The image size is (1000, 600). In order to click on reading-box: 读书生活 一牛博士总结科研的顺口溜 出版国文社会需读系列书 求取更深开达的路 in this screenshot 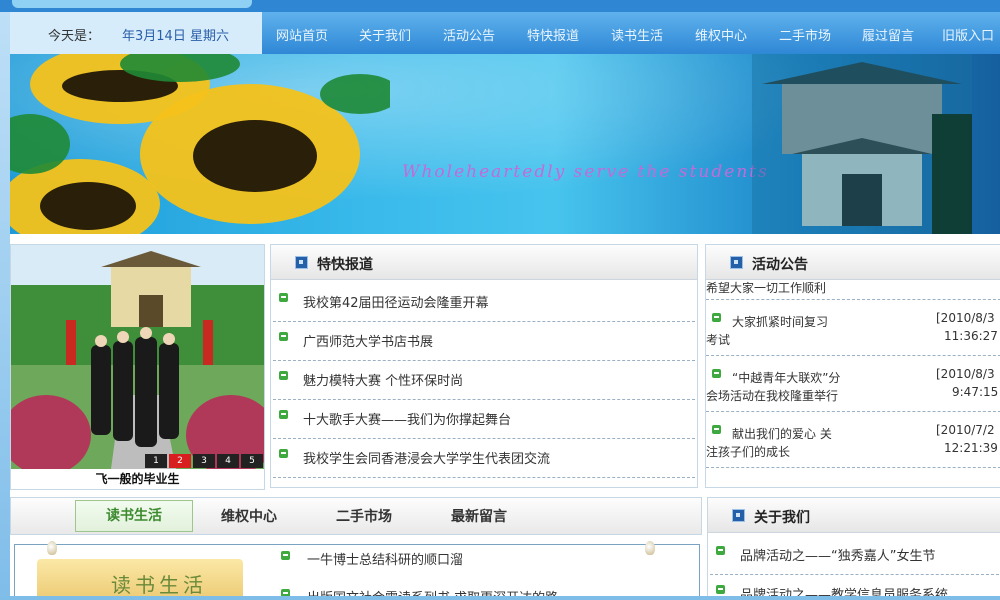, I will do `click(357, 568)`.